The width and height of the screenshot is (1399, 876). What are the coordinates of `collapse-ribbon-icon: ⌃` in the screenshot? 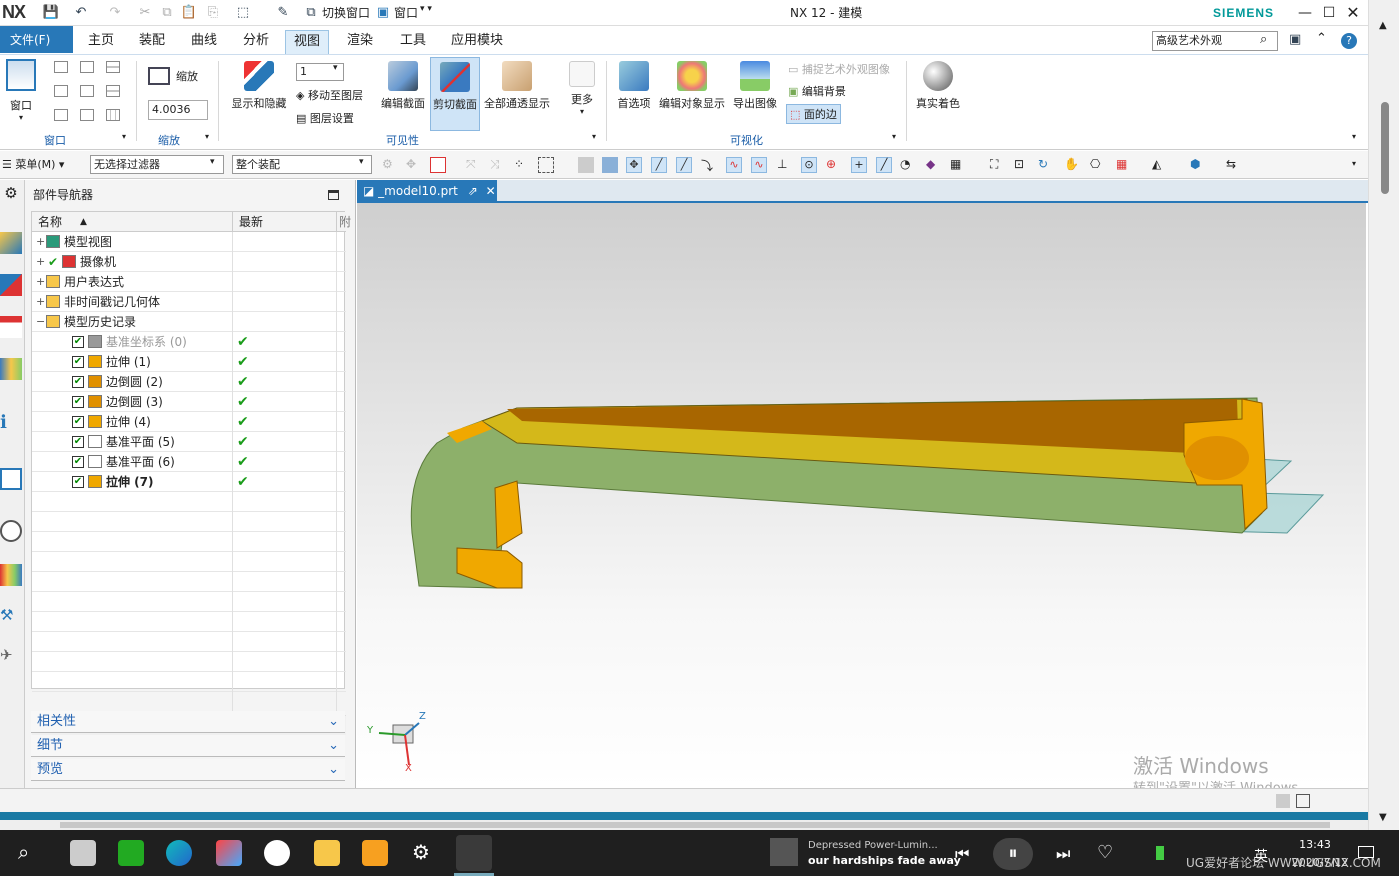 It's located at (1321, 38).